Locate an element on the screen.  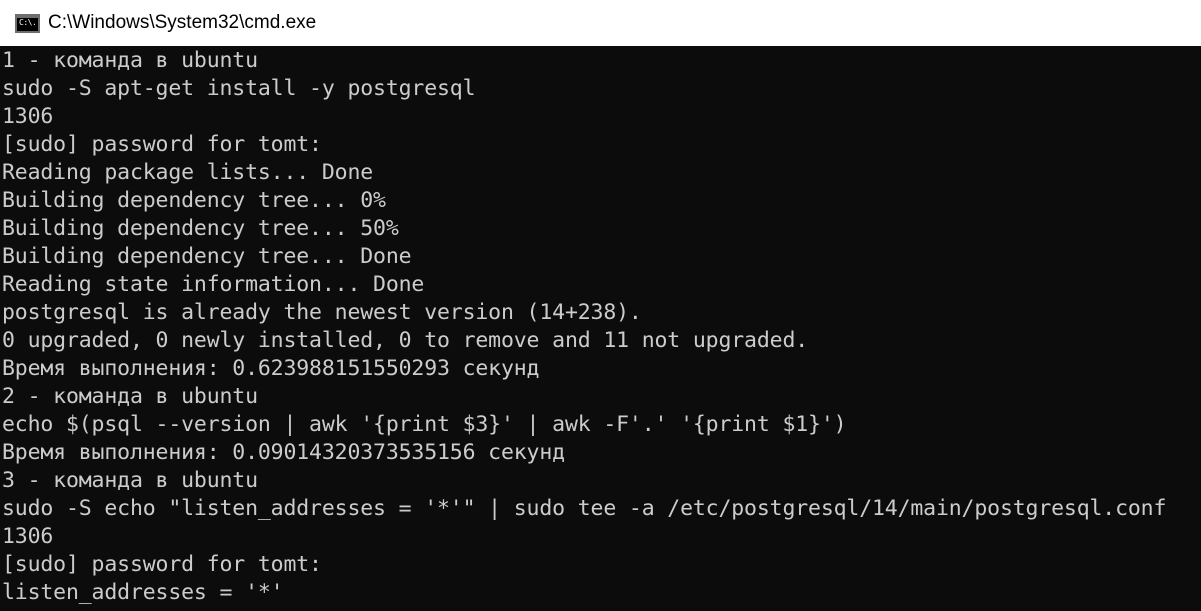
console-line: 1 - команда в ubuntu is located at coordinates (130, 60).